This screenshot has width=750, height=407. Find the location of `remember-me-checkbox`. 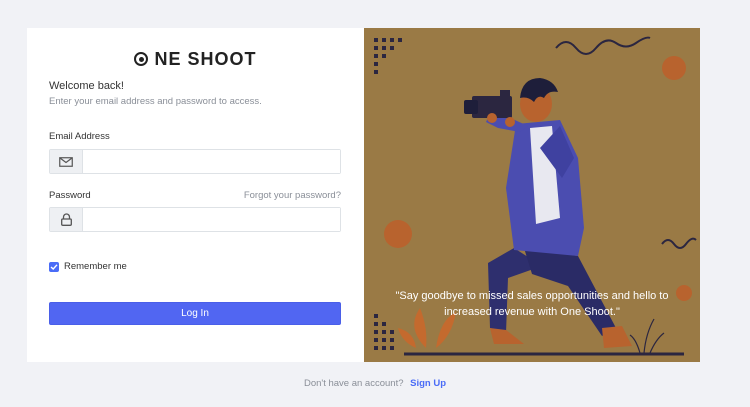

remember-me-checkbox is located at coordinates (54, 266).